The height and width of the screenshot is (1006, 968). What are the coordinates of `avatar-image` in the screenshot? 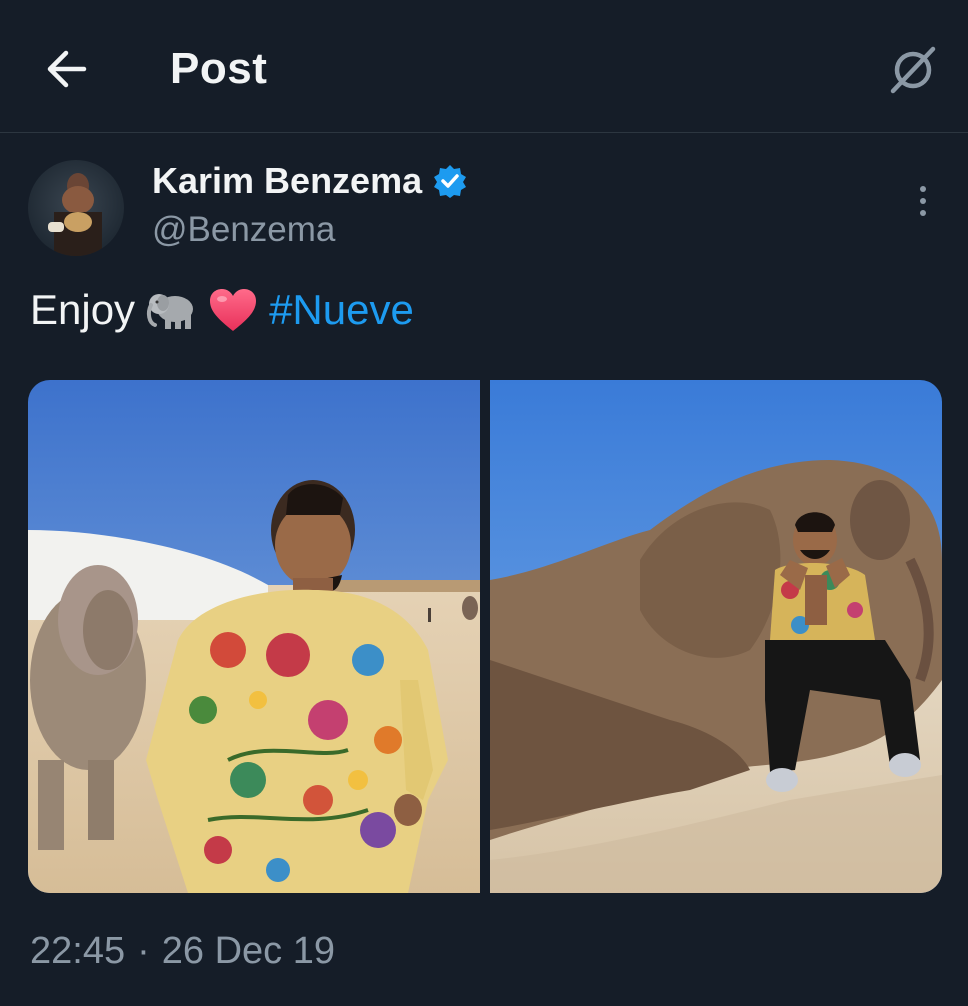 It's located at (76, 208).